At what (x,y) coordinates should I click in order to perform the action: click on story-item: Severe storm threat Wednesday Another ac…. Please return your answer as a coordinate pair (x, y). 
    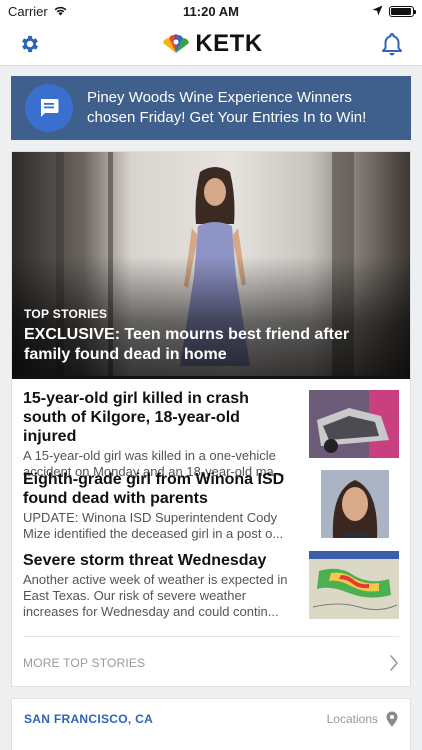
    Looking at the image, I should click on (211, 585).